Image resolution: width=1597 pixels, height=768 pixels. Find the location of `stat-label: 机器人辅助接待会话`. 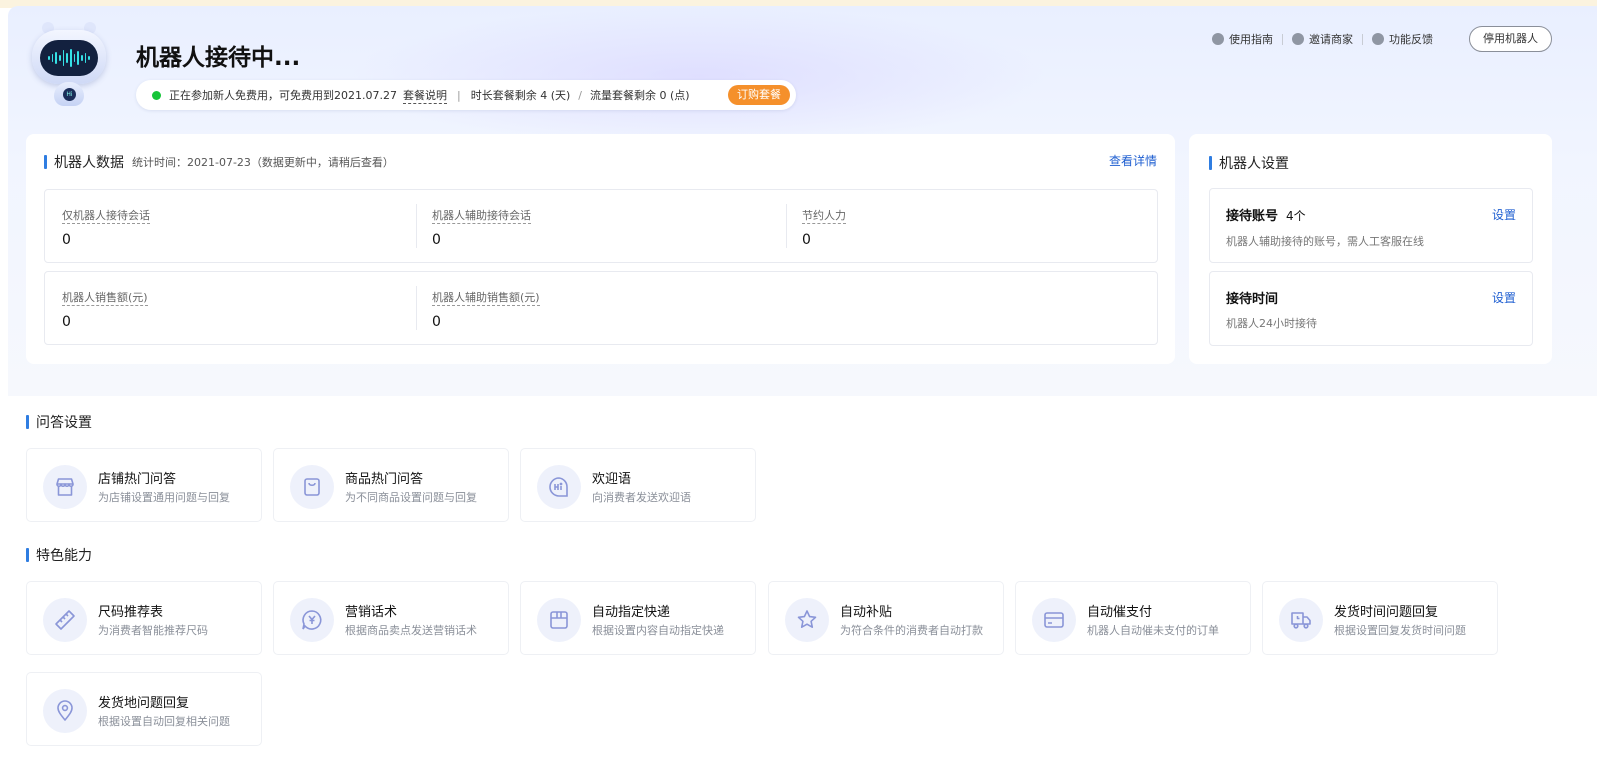

stat-label: 机器人辅助接待会话 is located at coordinates (481, 215).